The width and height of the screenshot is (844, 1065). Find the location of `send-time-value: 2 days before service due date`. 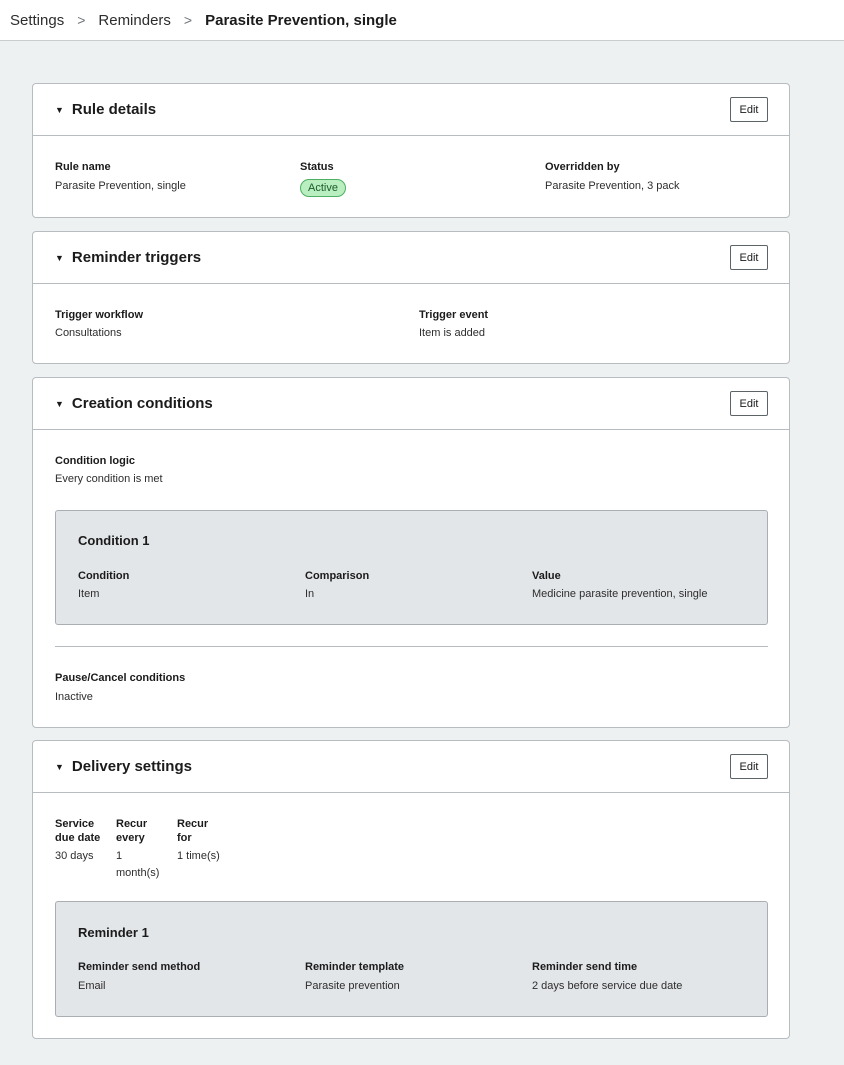

send-time-value: 2 days before service due date is located at coordinates (607, 986).